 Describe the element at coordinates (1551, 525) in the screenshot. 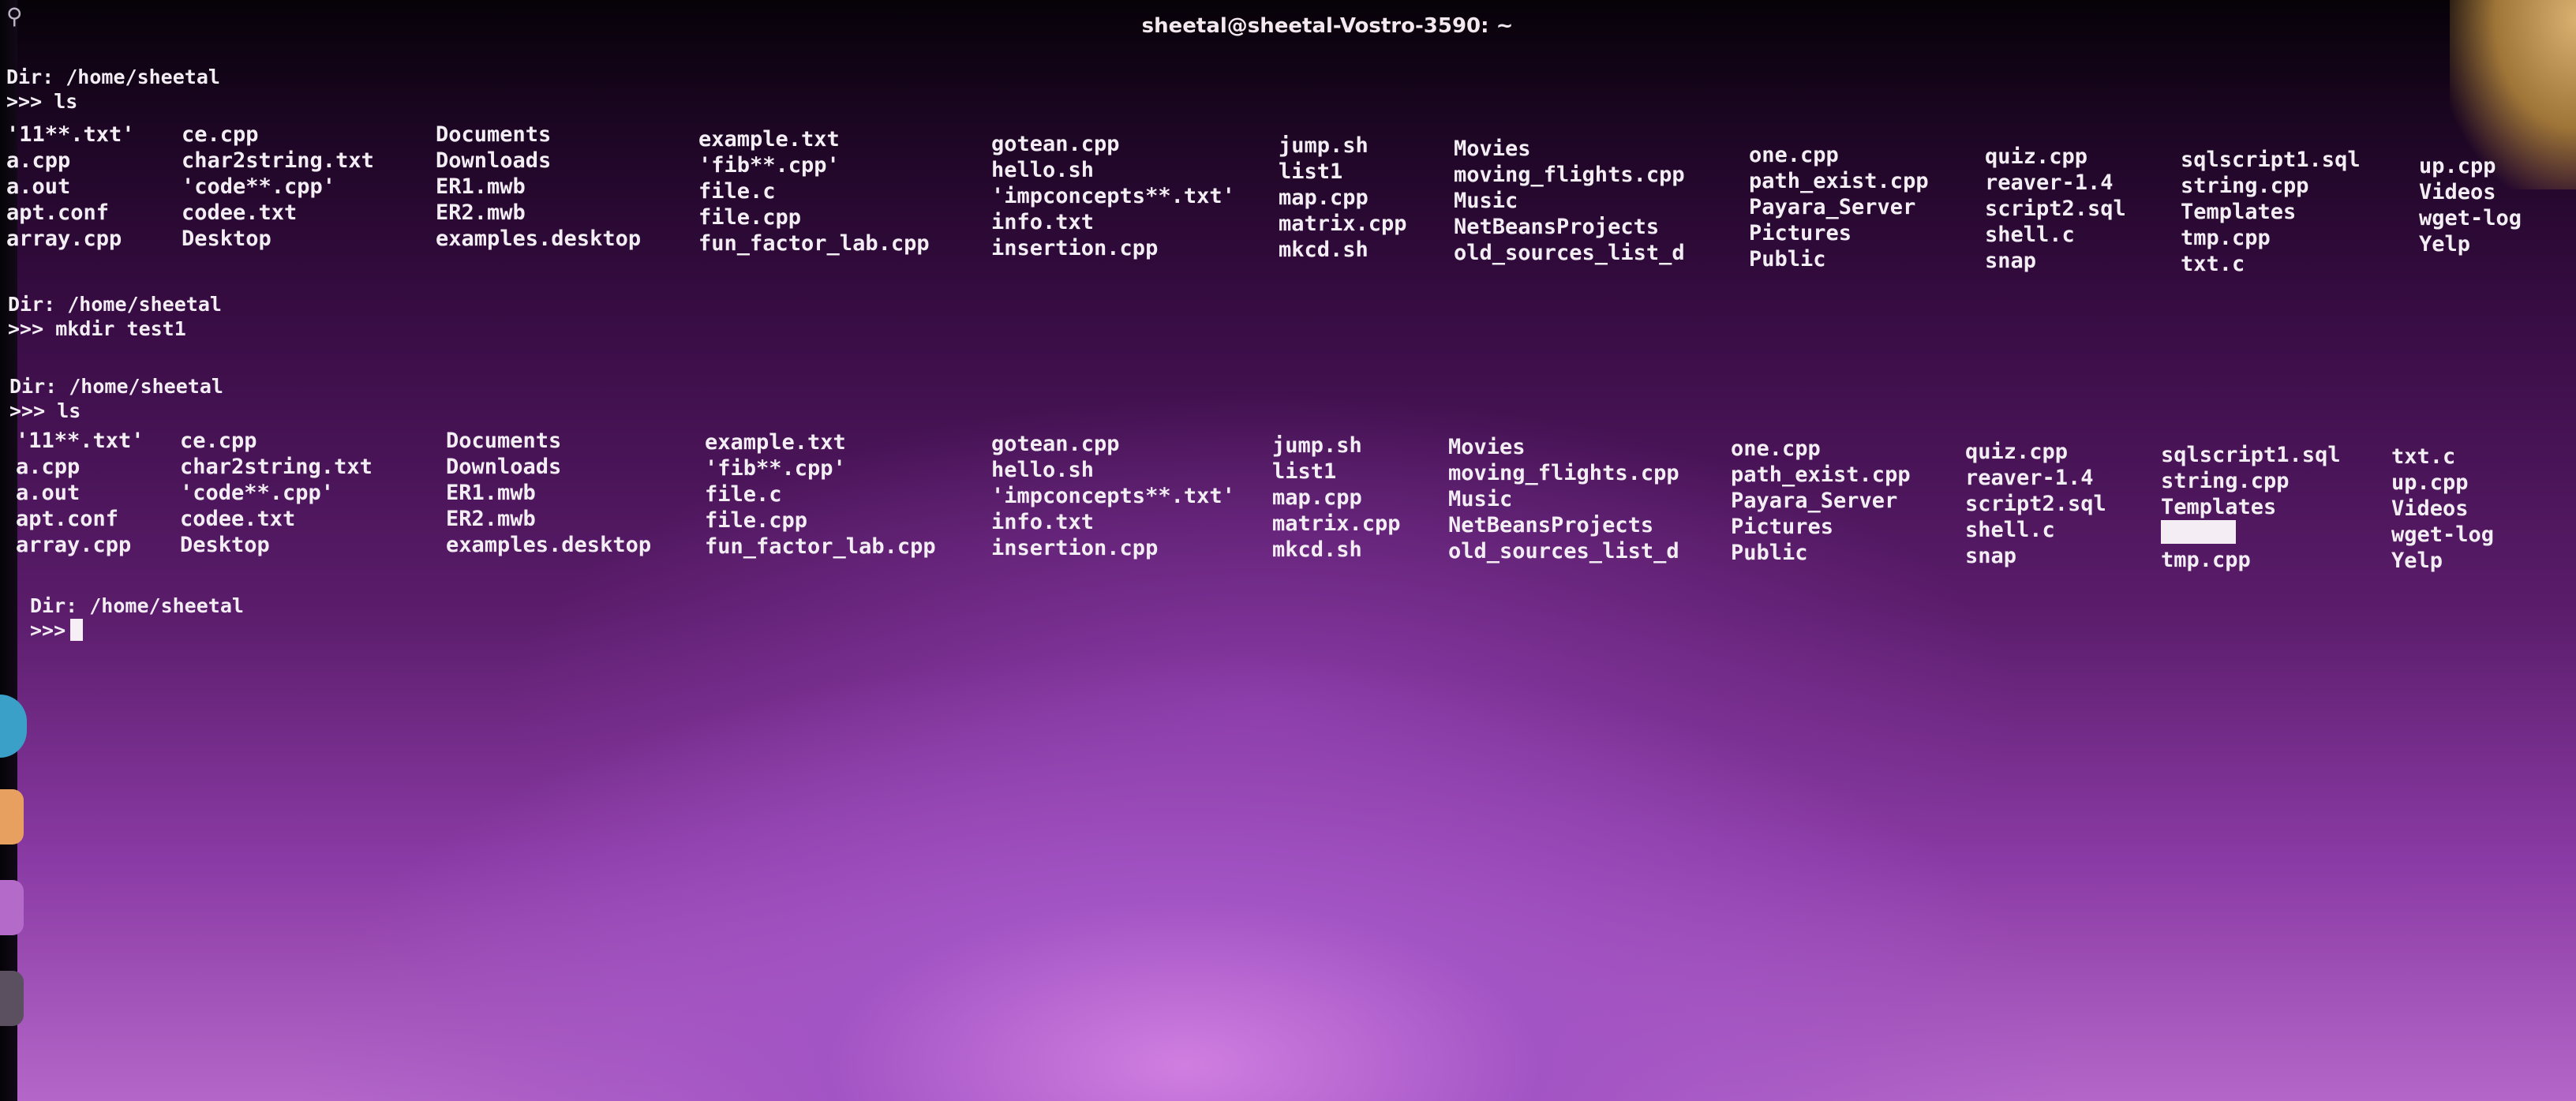

I see `ls-entry: NetBeansProjects` at that location.